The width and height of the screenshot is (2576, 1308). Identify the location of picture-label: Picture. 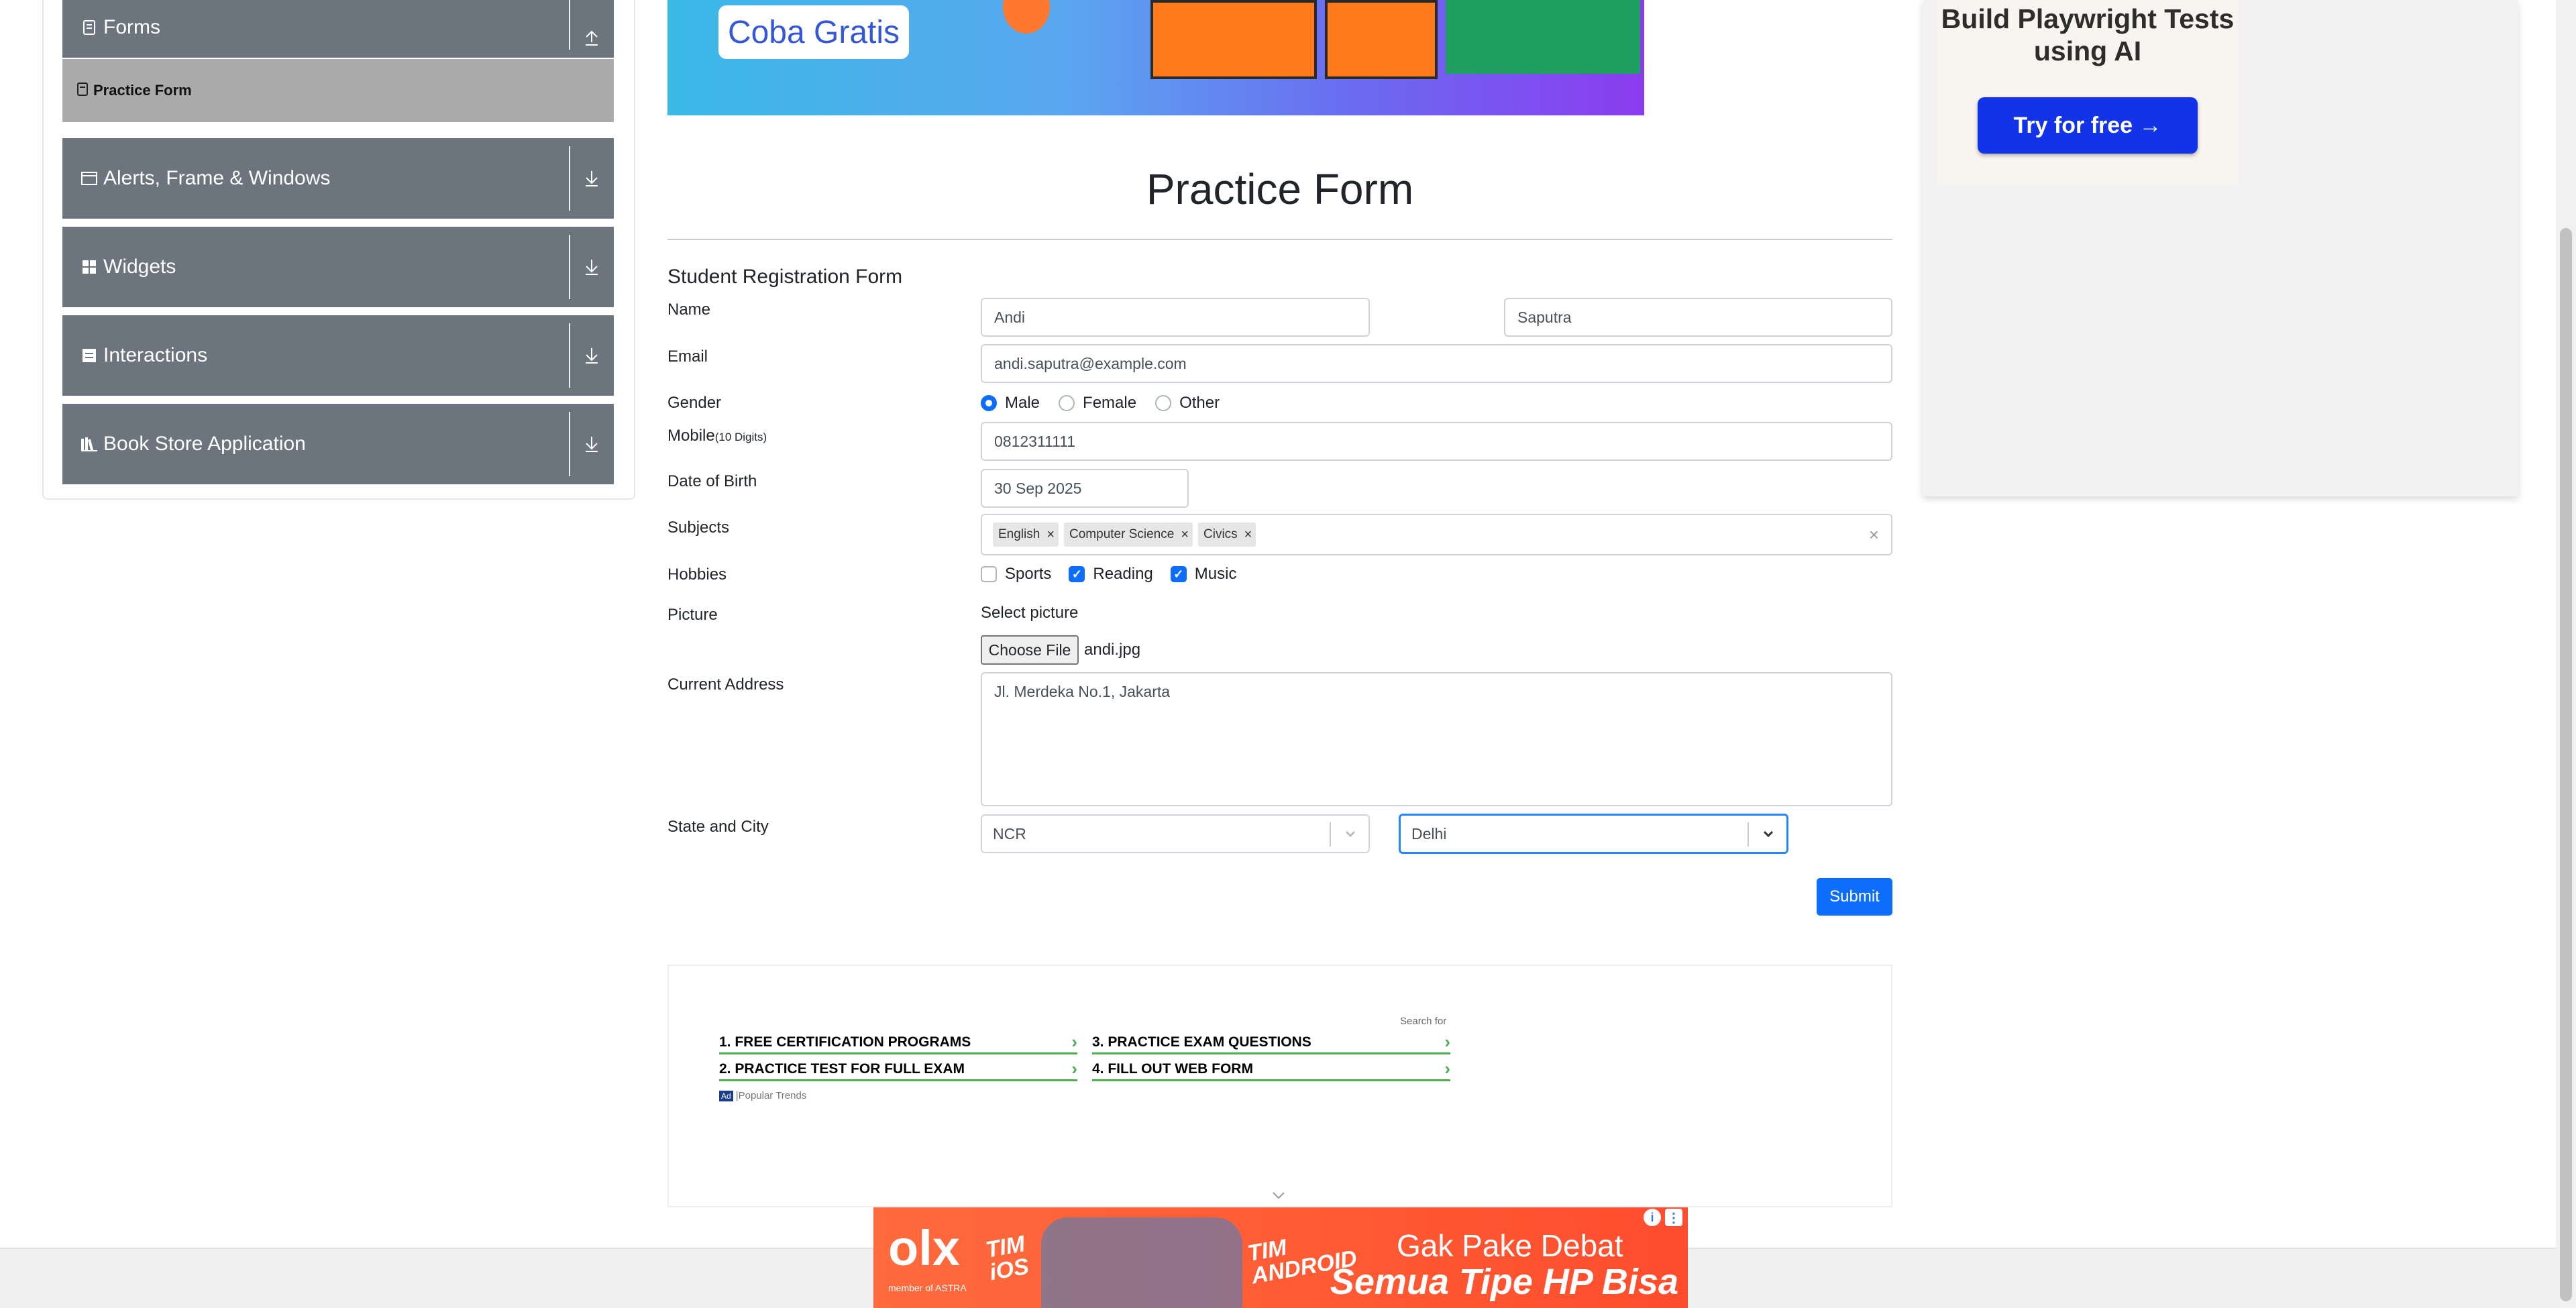
(692, 615).